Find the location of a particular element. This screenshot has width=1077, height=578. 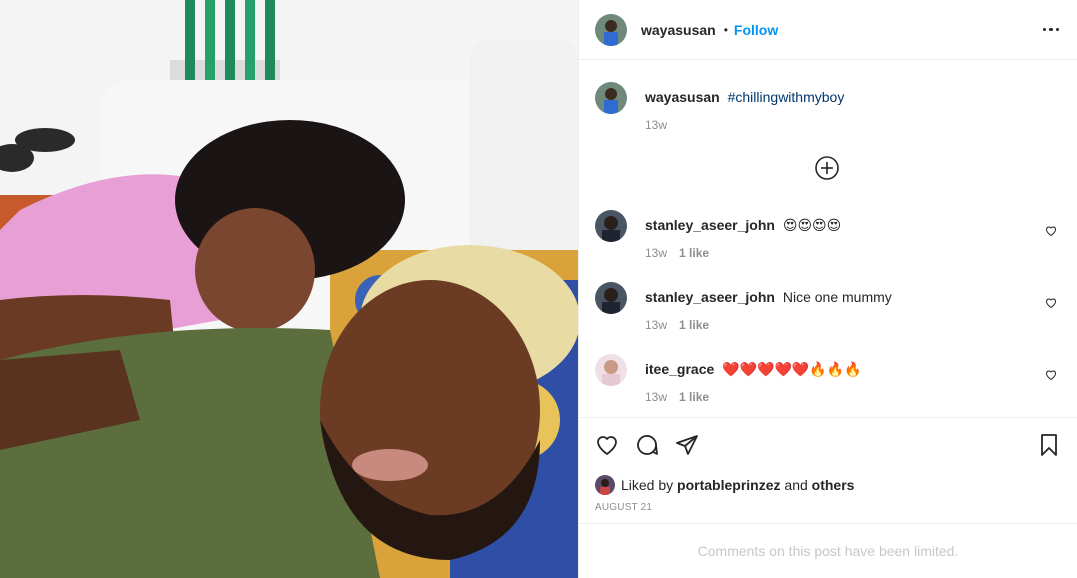

share-paper-plane-icon is located at coordinates (687, 445).